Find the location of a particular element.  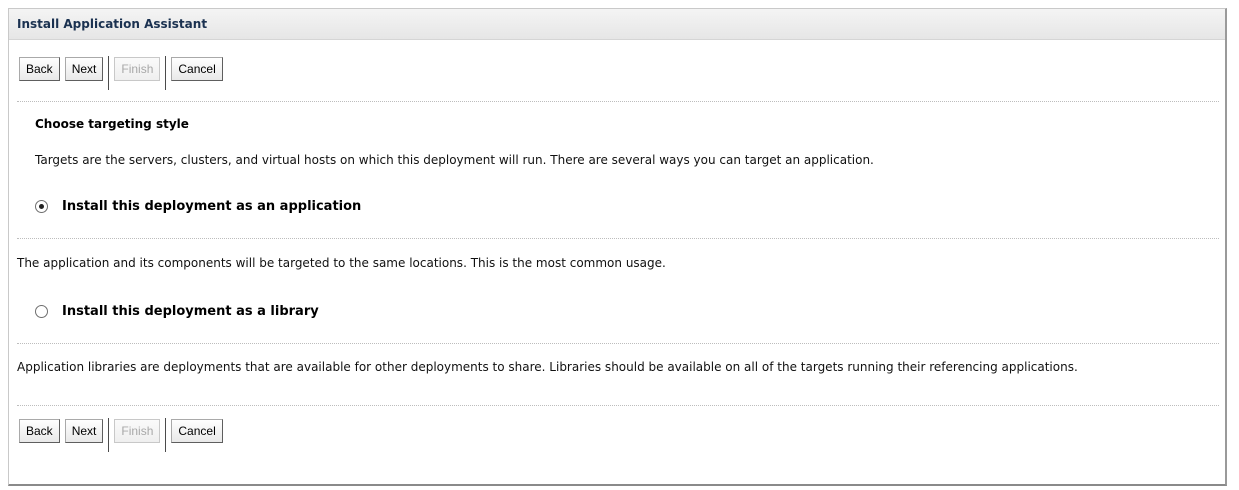

section-heading: Choose targeting style is located at coordinates (112, 124).